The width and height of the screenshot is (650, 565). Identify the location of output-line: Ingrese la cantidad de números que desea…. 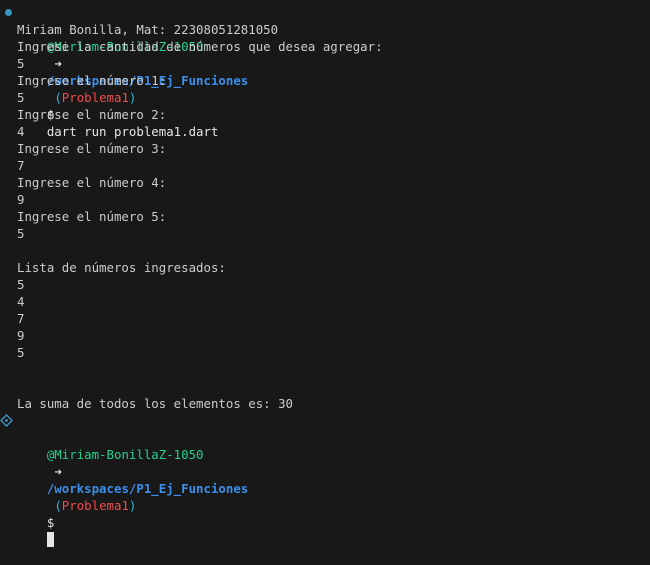
(200, 46).